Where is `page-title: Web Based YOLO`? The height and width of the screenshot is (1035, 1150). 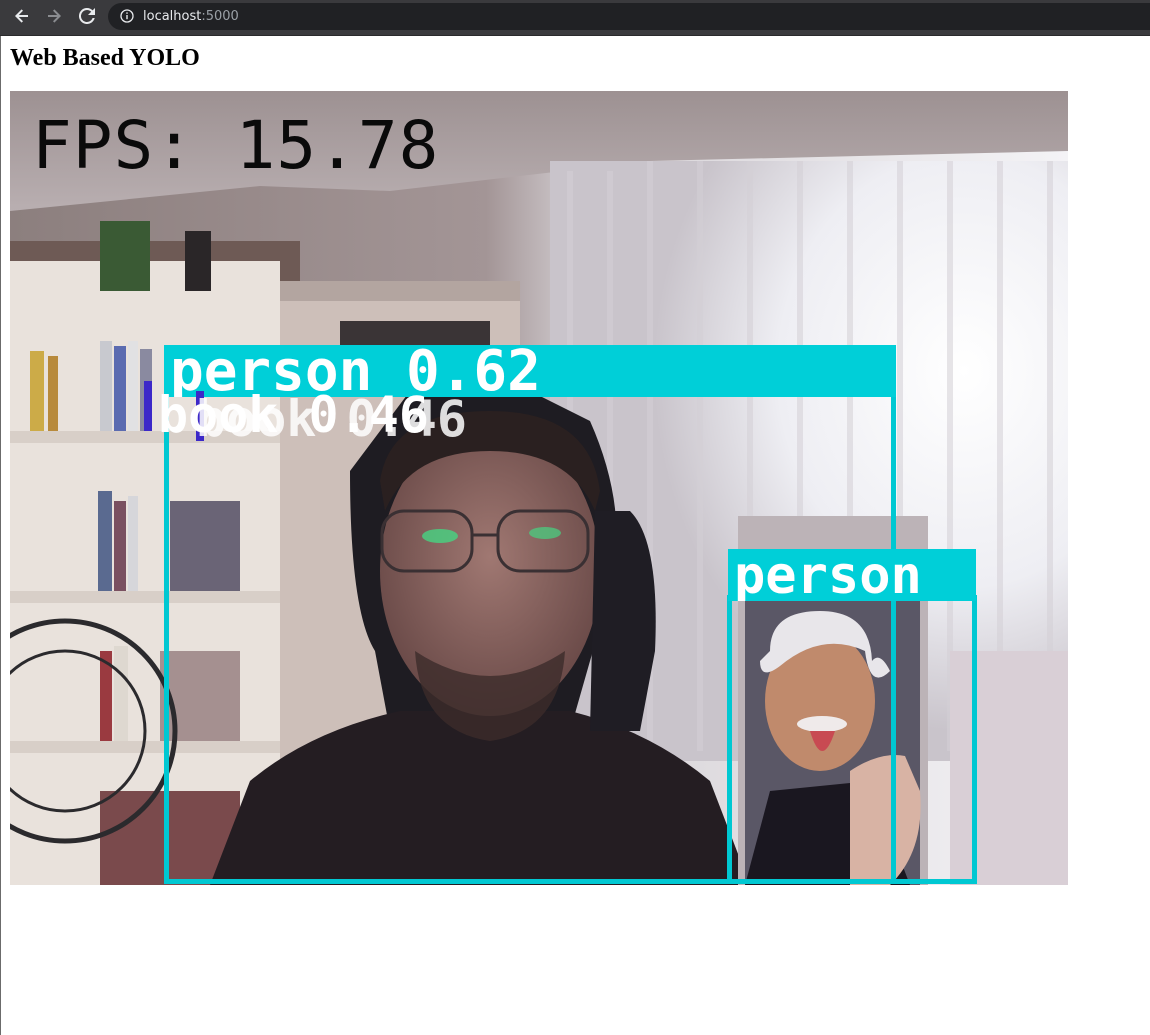
page-title: Web Based YOLO is located at coordinates (105, 58).